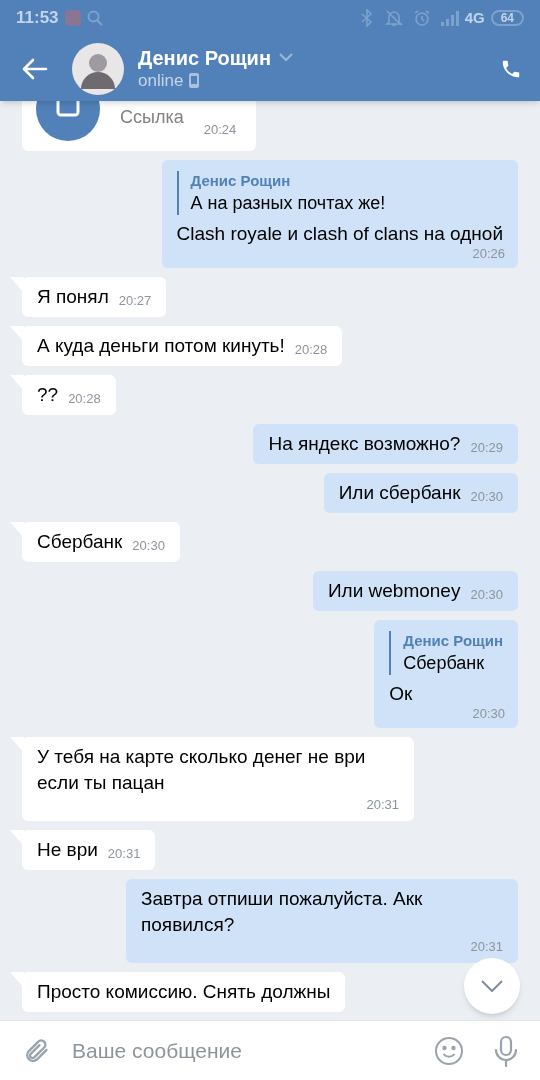 The height and width of the screenshot is (1080, 540). Describe the element at coordinates (202, 770) in the screenshot. I see `message-text: У тебя на карте сколько денег не ври если ты пацан` at that location.